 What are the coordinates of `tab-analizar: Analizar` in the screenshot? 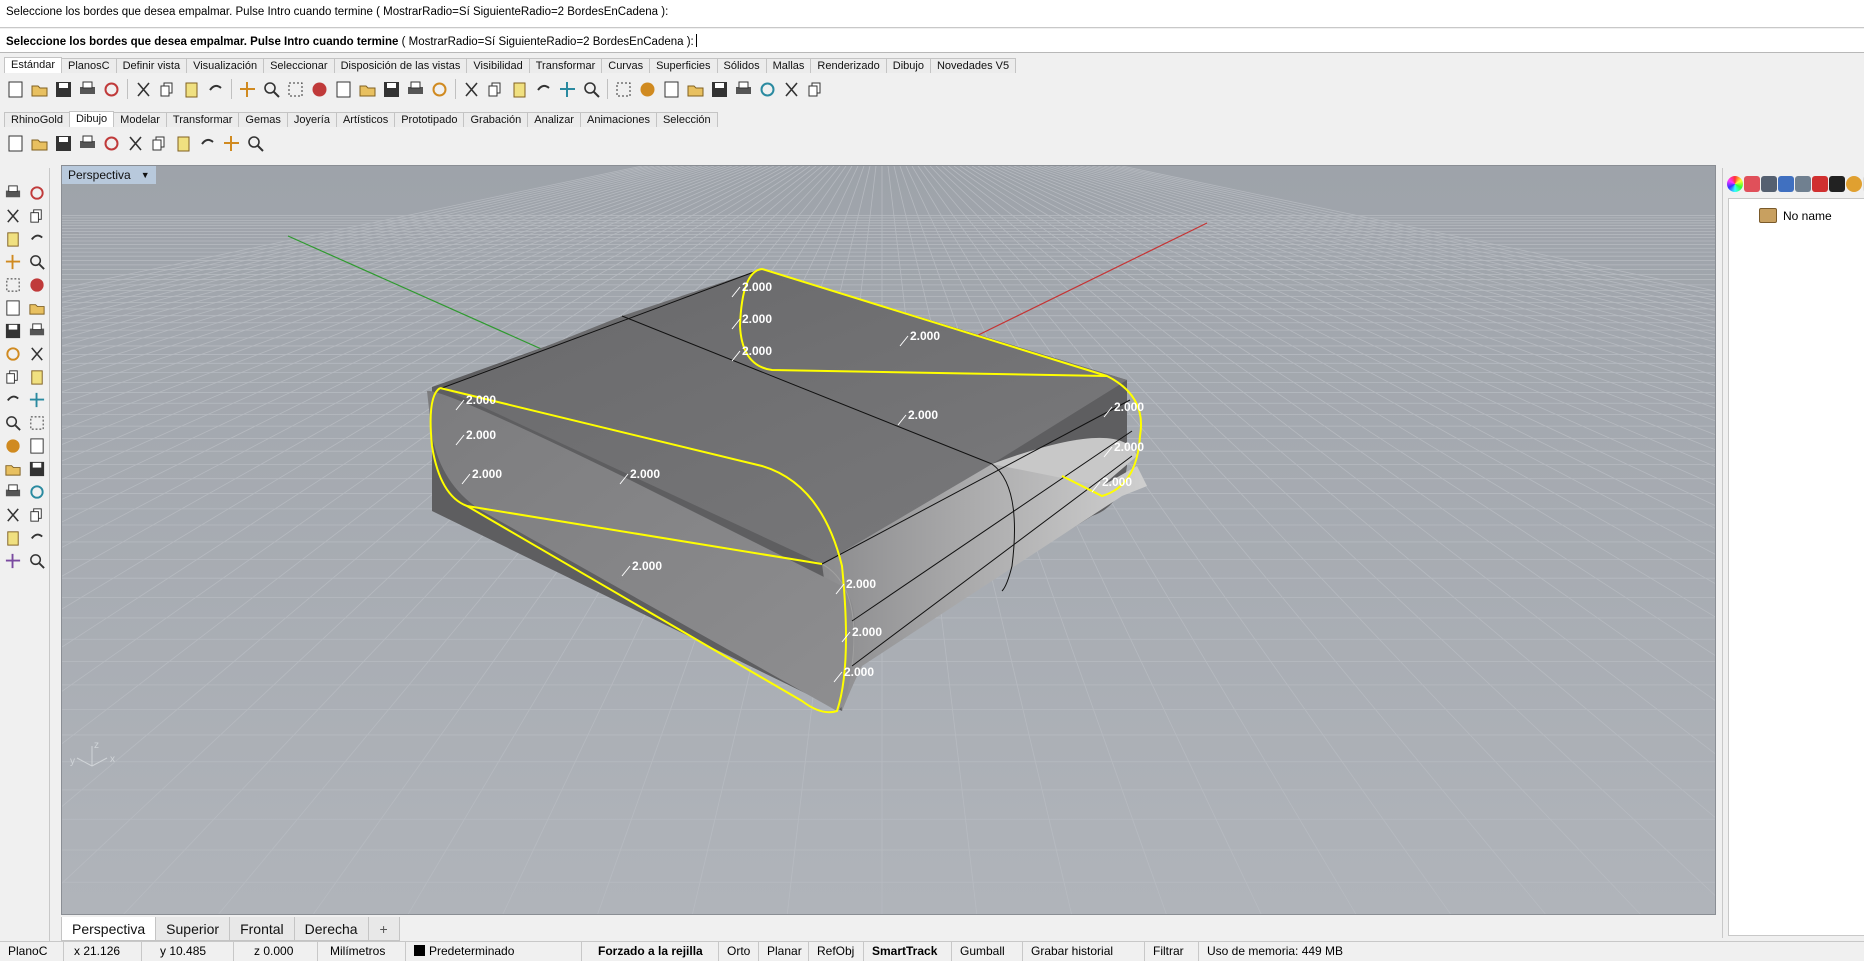 It's located at (554, 119).